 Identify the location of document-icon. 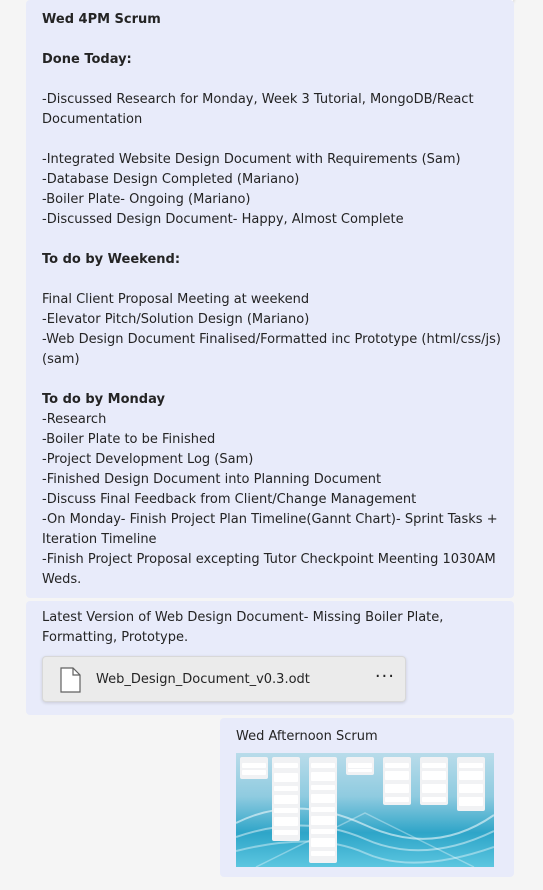
(70, 680).